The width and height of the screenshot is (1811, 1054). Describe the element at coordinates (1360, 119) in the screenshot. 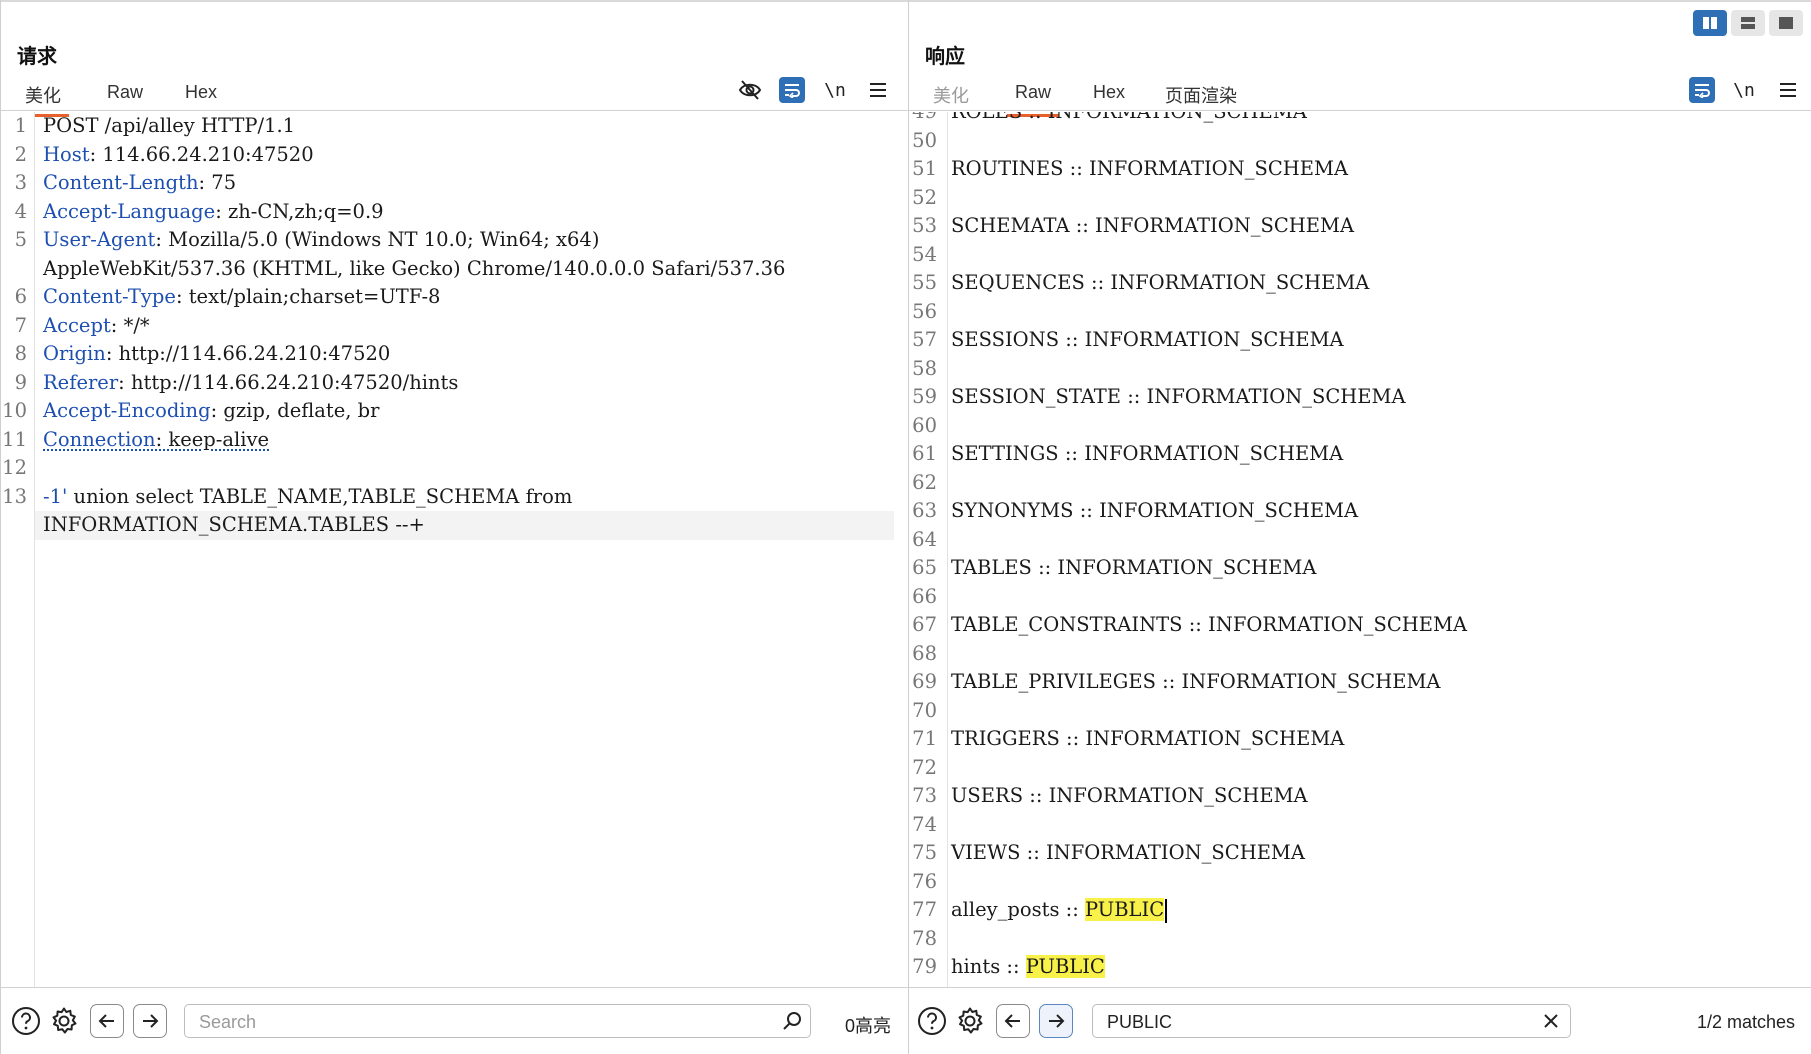

I see `response-line: 49 ROLES :: INFORMATION_SCHEMA` at that location.